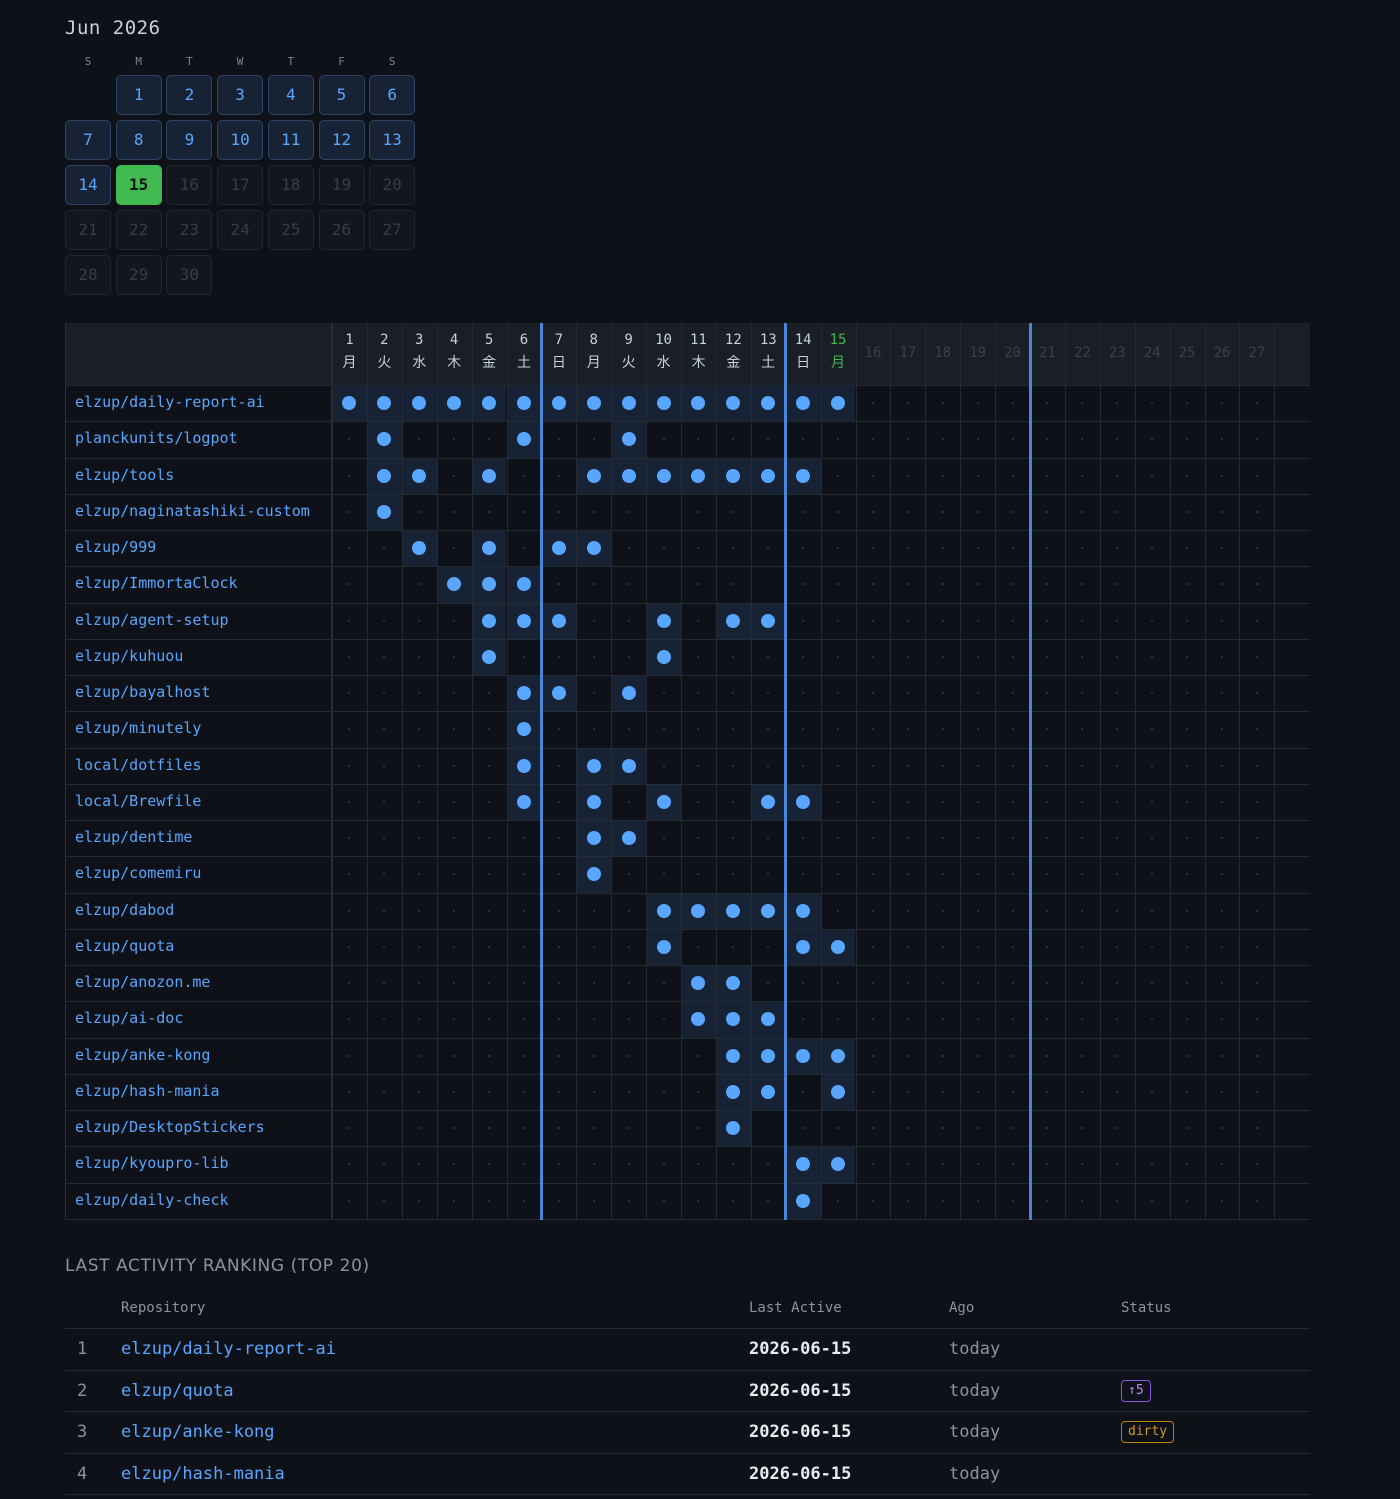 The width and height of the screenshot is (1400, 1499). What do you see at coordinates (124, 475) in the screenshot?
I see `repo-label: elzup/tools` at bounding box center [124, 475].